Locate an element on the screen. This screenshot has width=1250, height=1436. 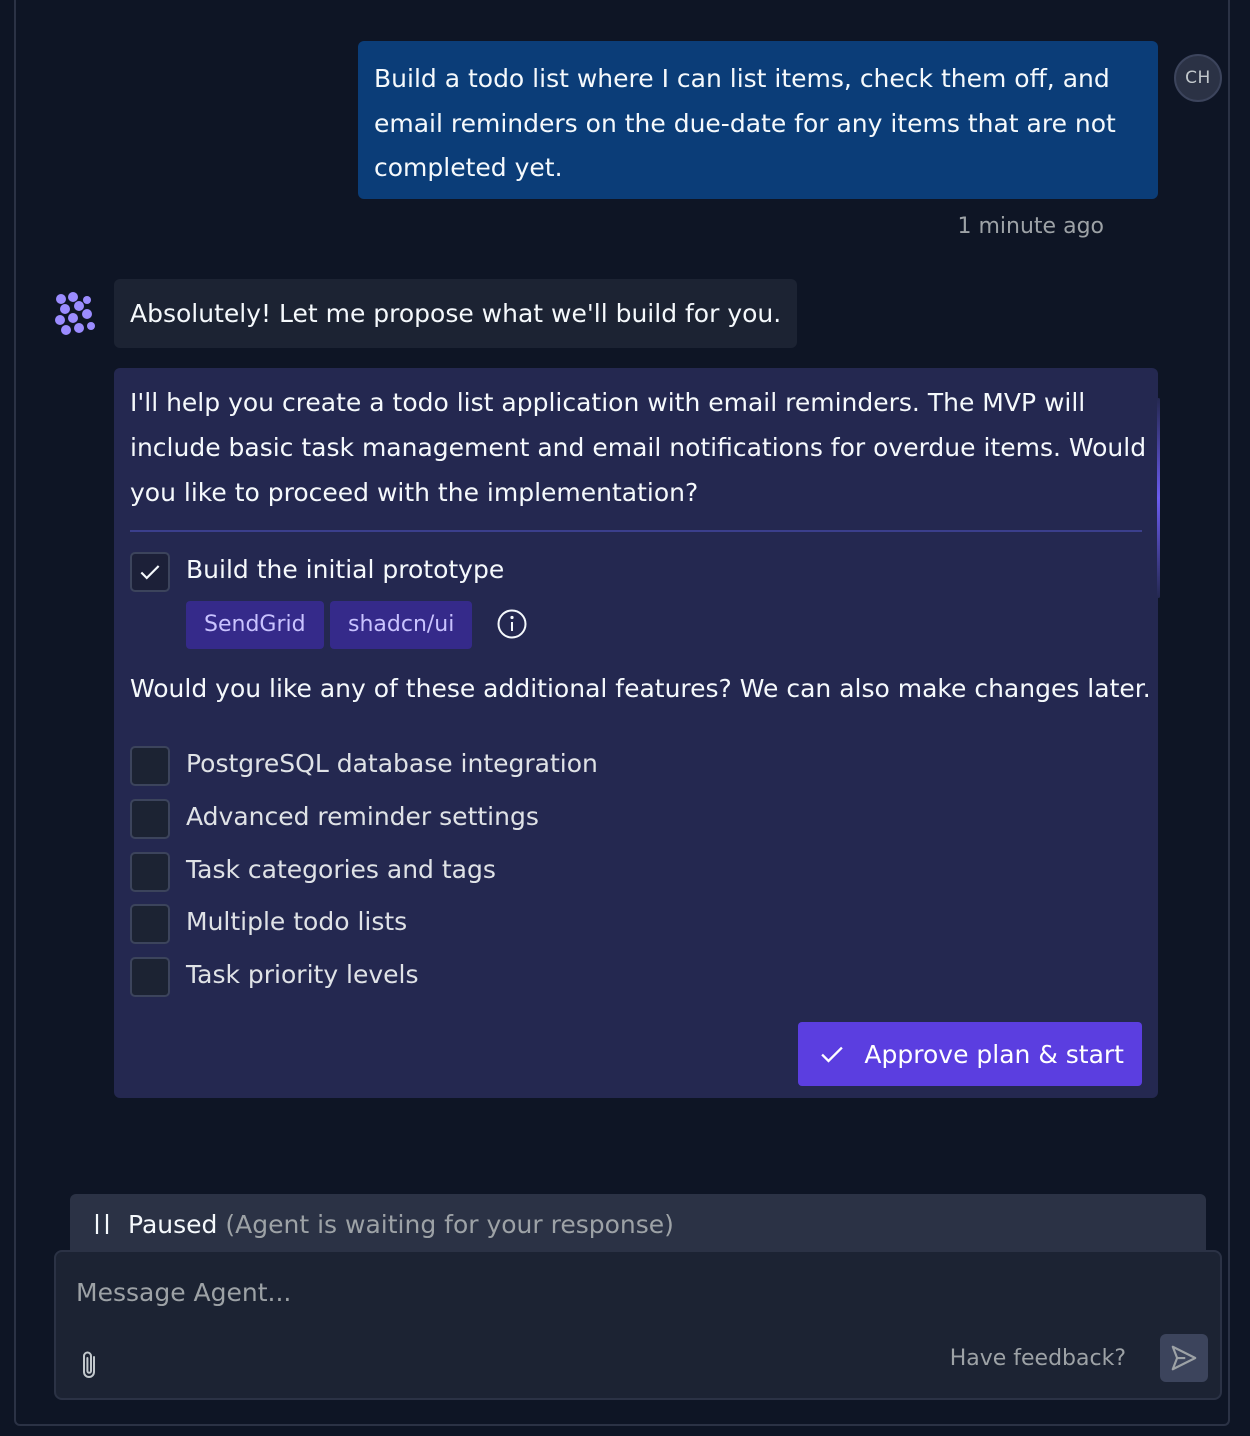
feature-checkbox-postgresql is located at coordinates (150, 766).